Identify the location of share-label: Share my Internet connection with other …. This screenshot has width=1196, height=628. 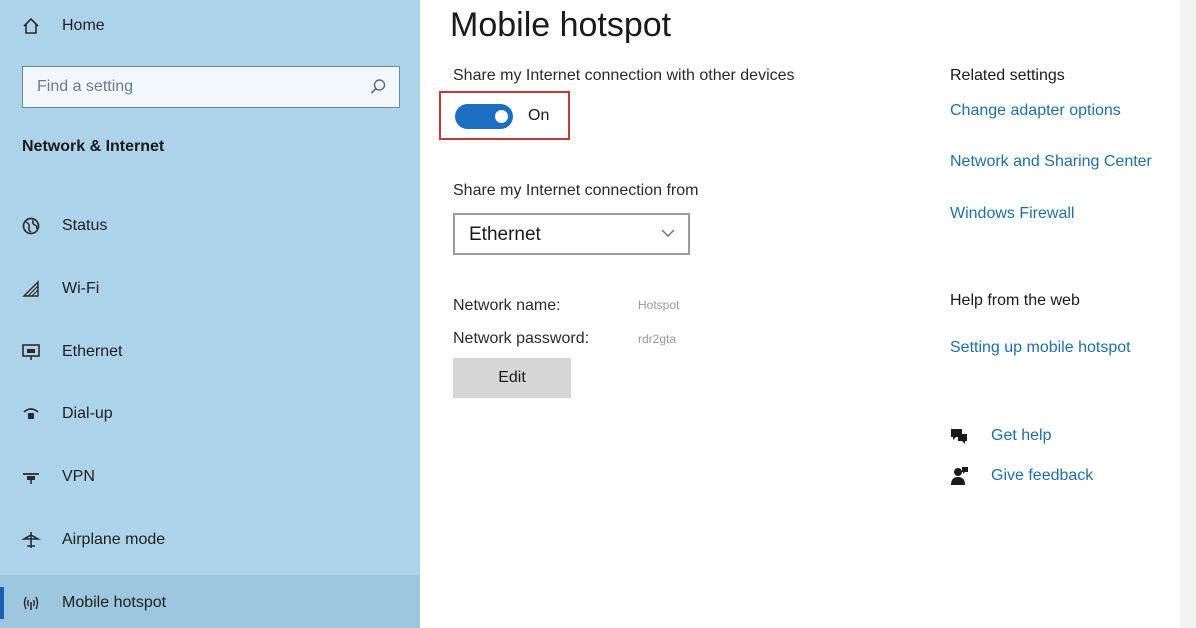
(624, 75).